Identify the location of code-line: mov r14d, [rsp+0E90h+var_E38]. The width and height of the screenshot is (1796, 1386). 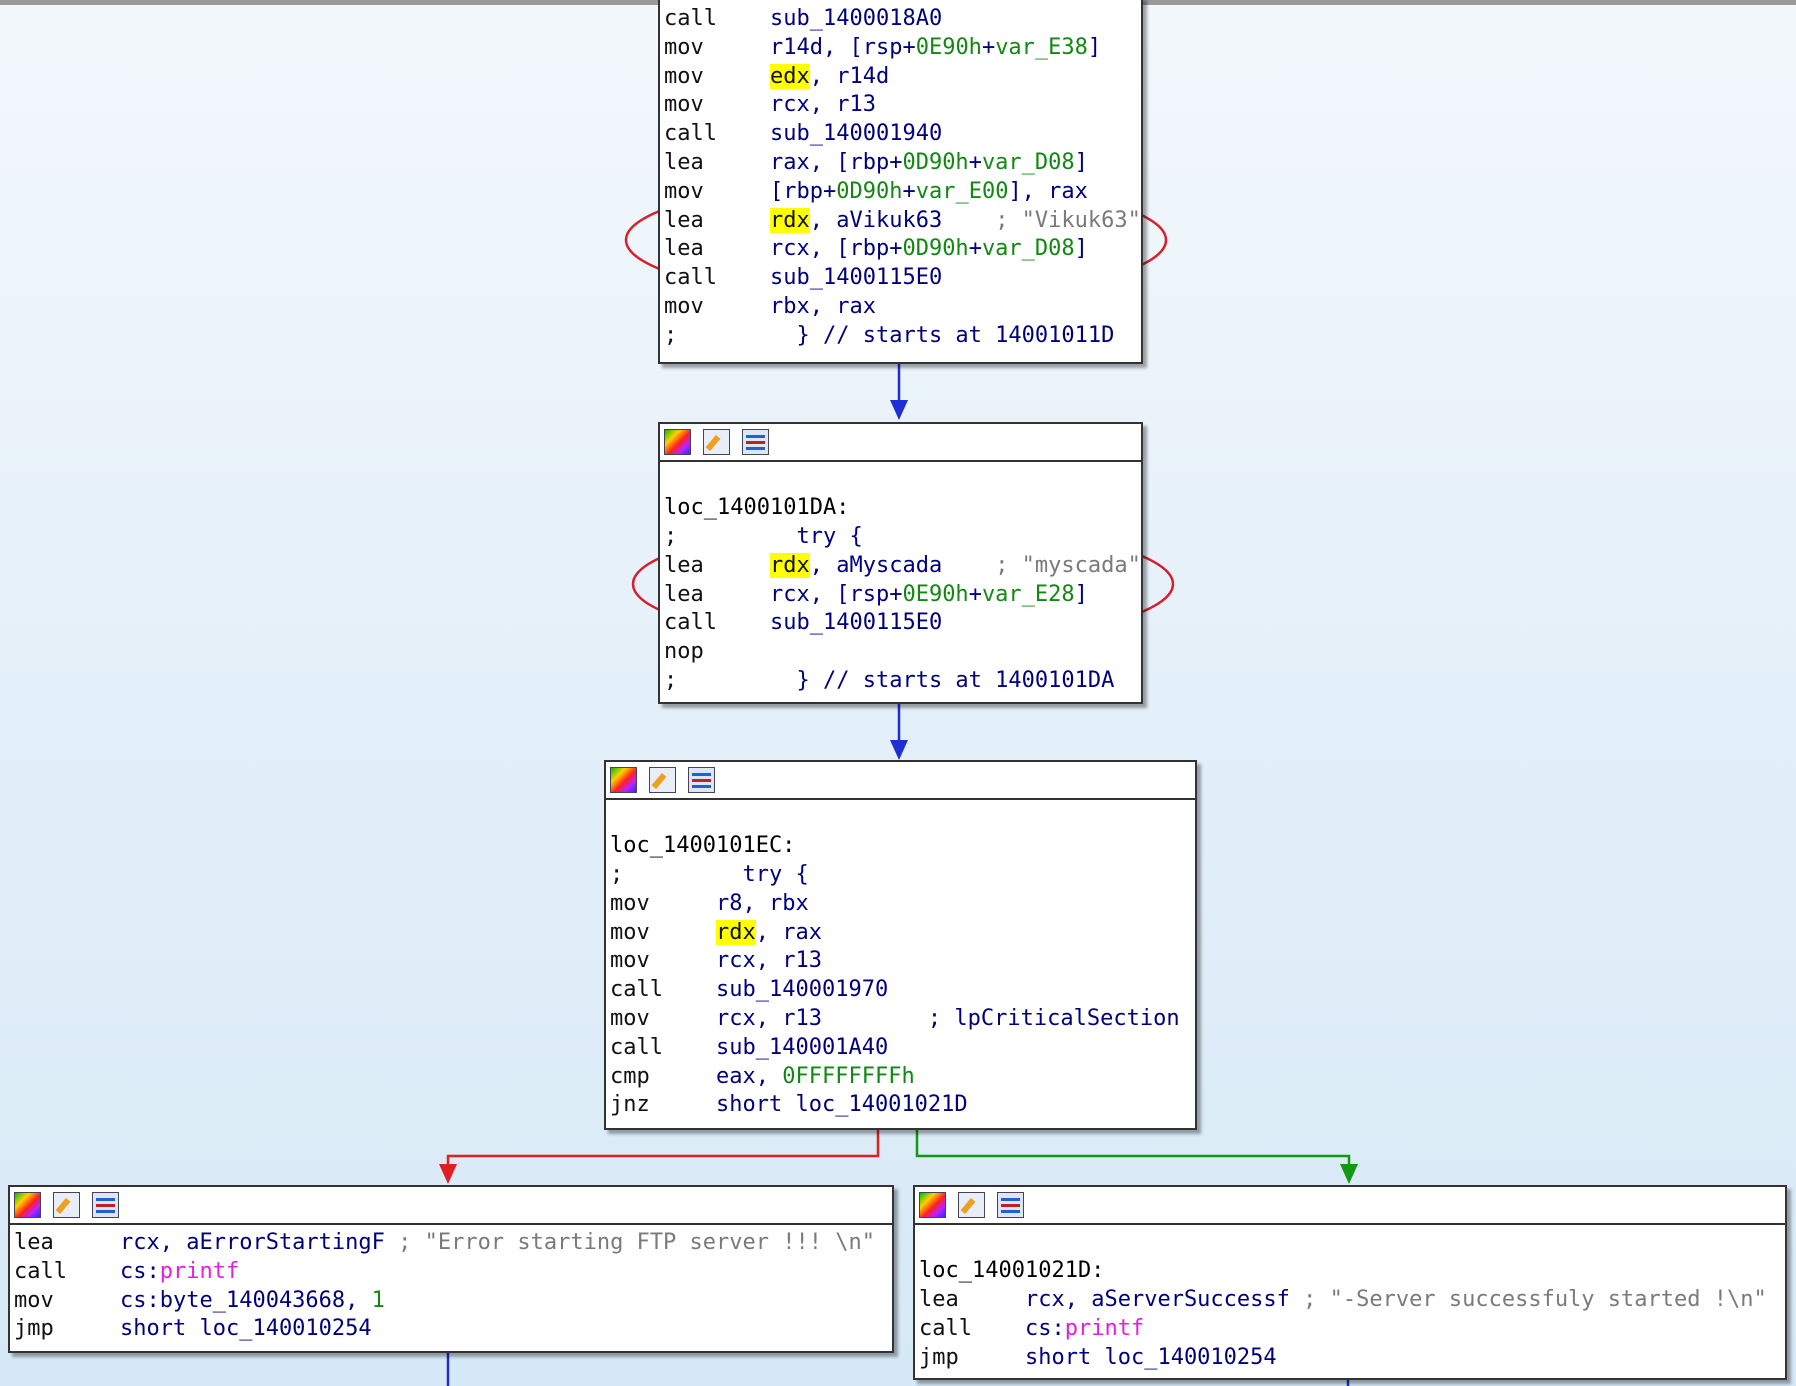
(900, 47).